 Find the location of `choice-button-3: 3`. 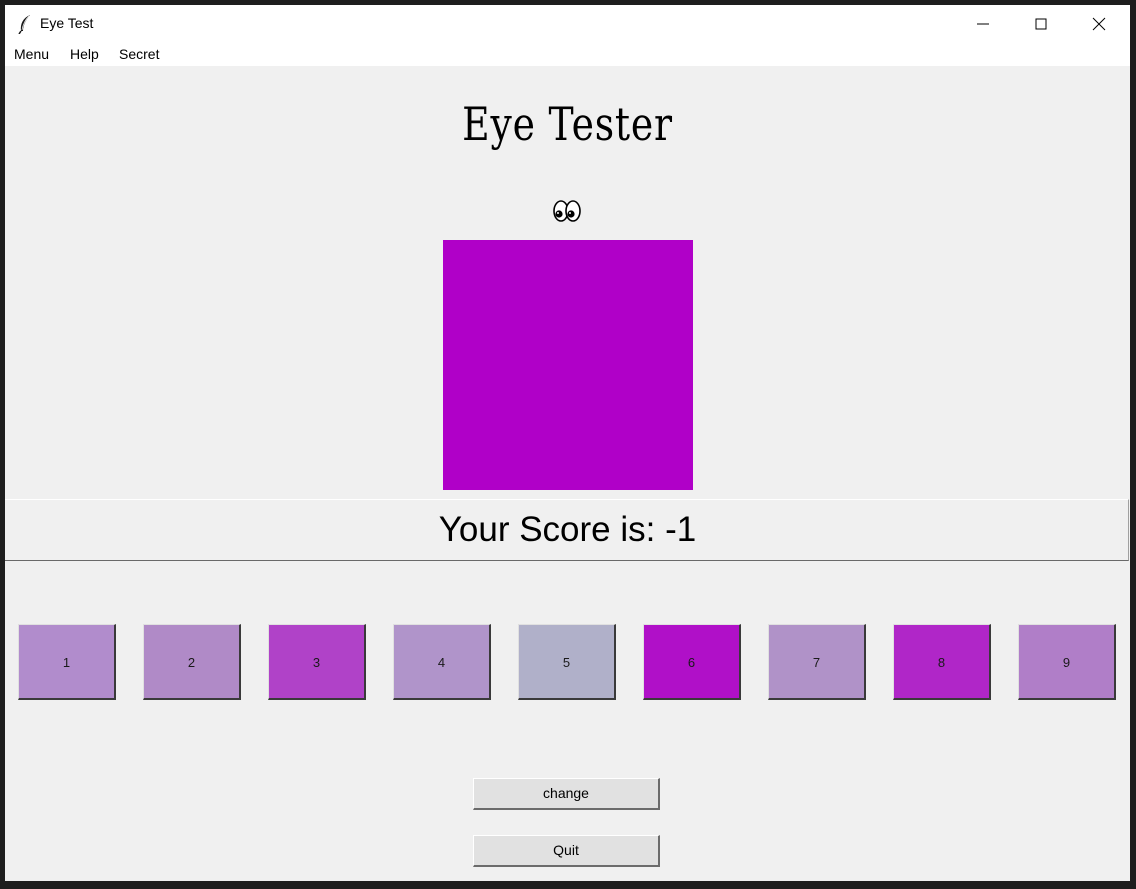

choice-button-3: 3 is located at coordinates (317, 662).